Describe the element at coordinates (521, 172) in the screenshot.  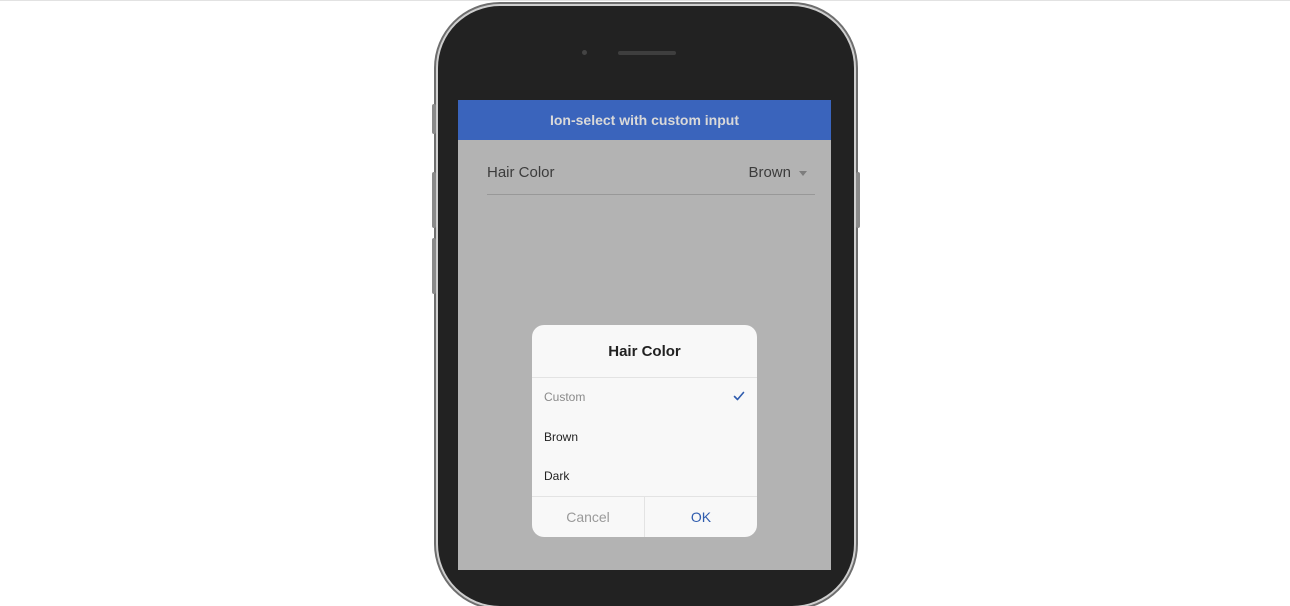
I see `item-label: Hair Color` at that location.